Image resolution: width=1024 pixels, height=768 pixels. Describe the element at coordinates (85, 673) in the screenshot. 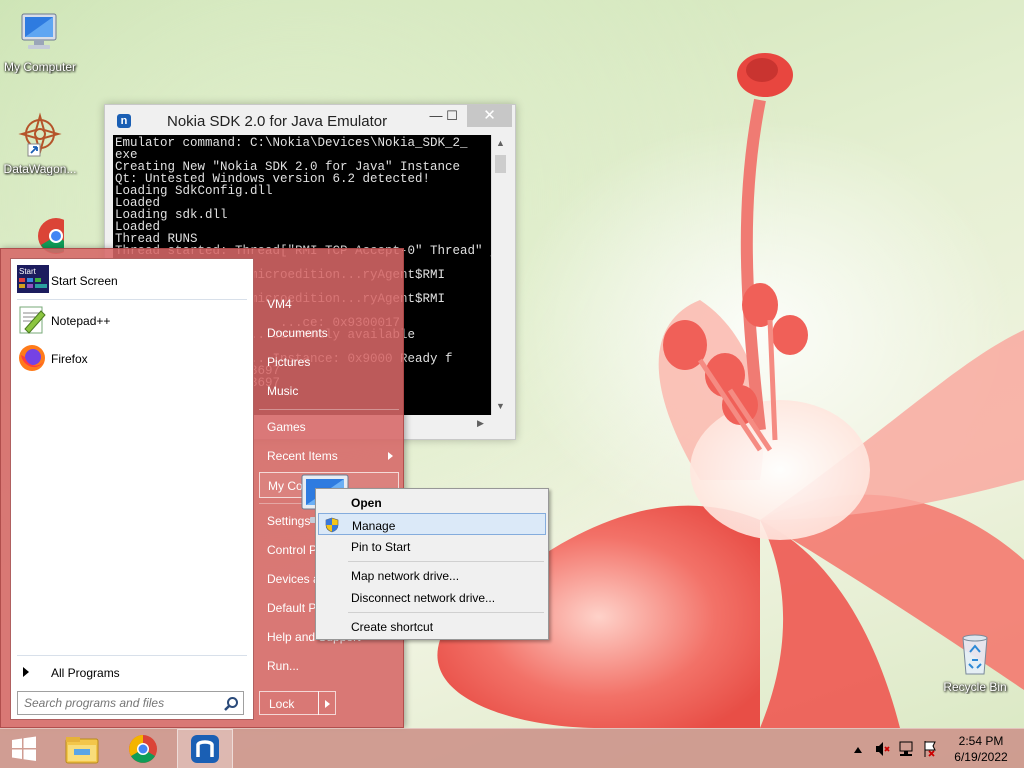

I see `all-programs-label: All Programs` at that location.